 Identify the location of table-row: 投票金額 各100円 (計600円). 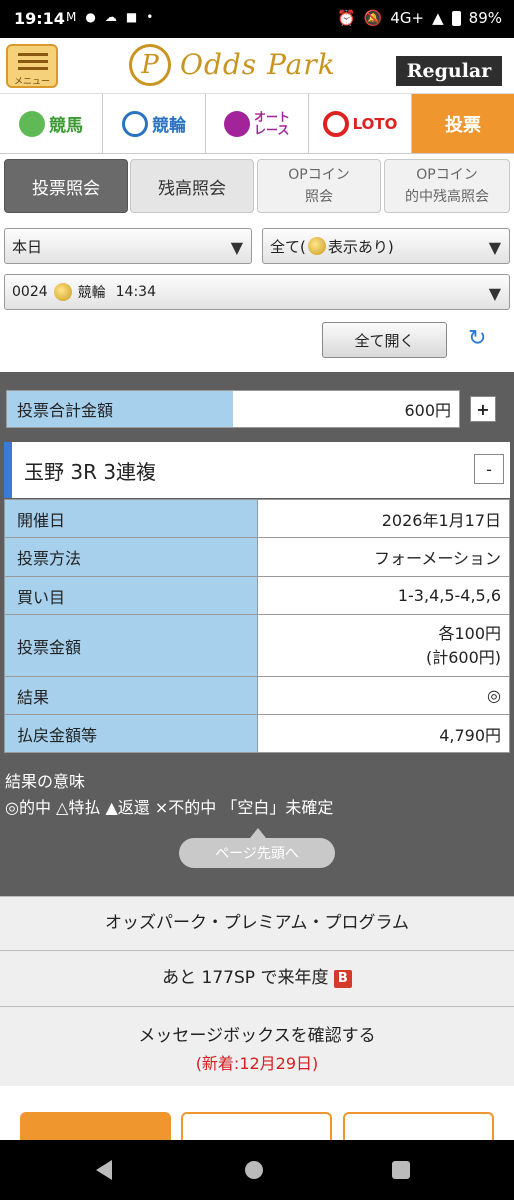
(257, 645).